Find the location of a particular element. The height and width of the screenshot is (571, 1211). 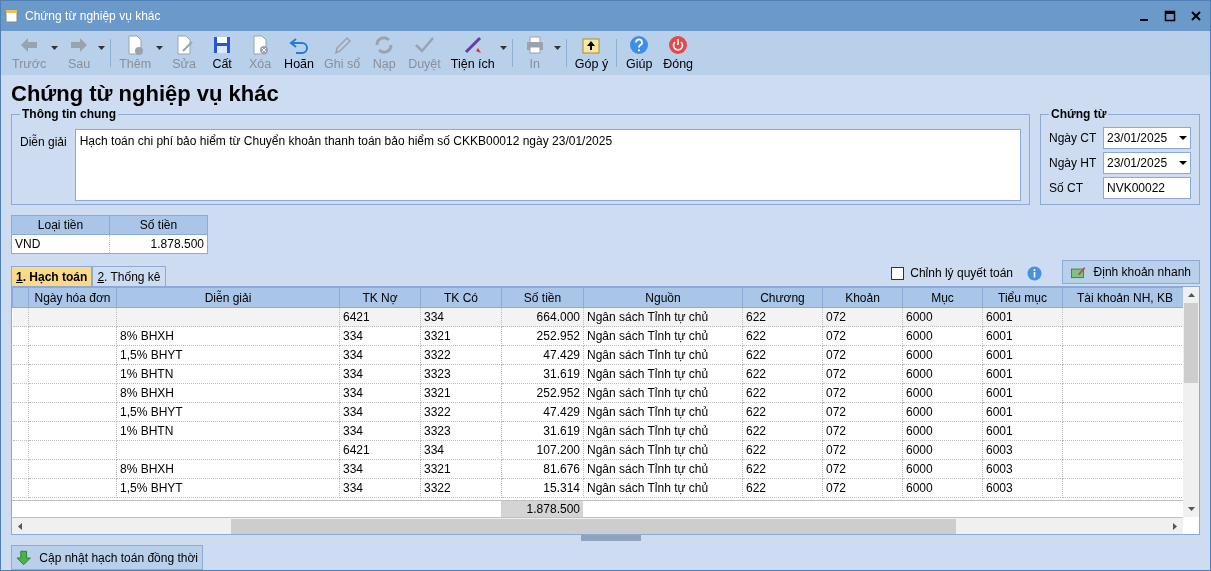

window-title: Chứng từ nghiệp vụ khác is located at coordinates (93, 16).